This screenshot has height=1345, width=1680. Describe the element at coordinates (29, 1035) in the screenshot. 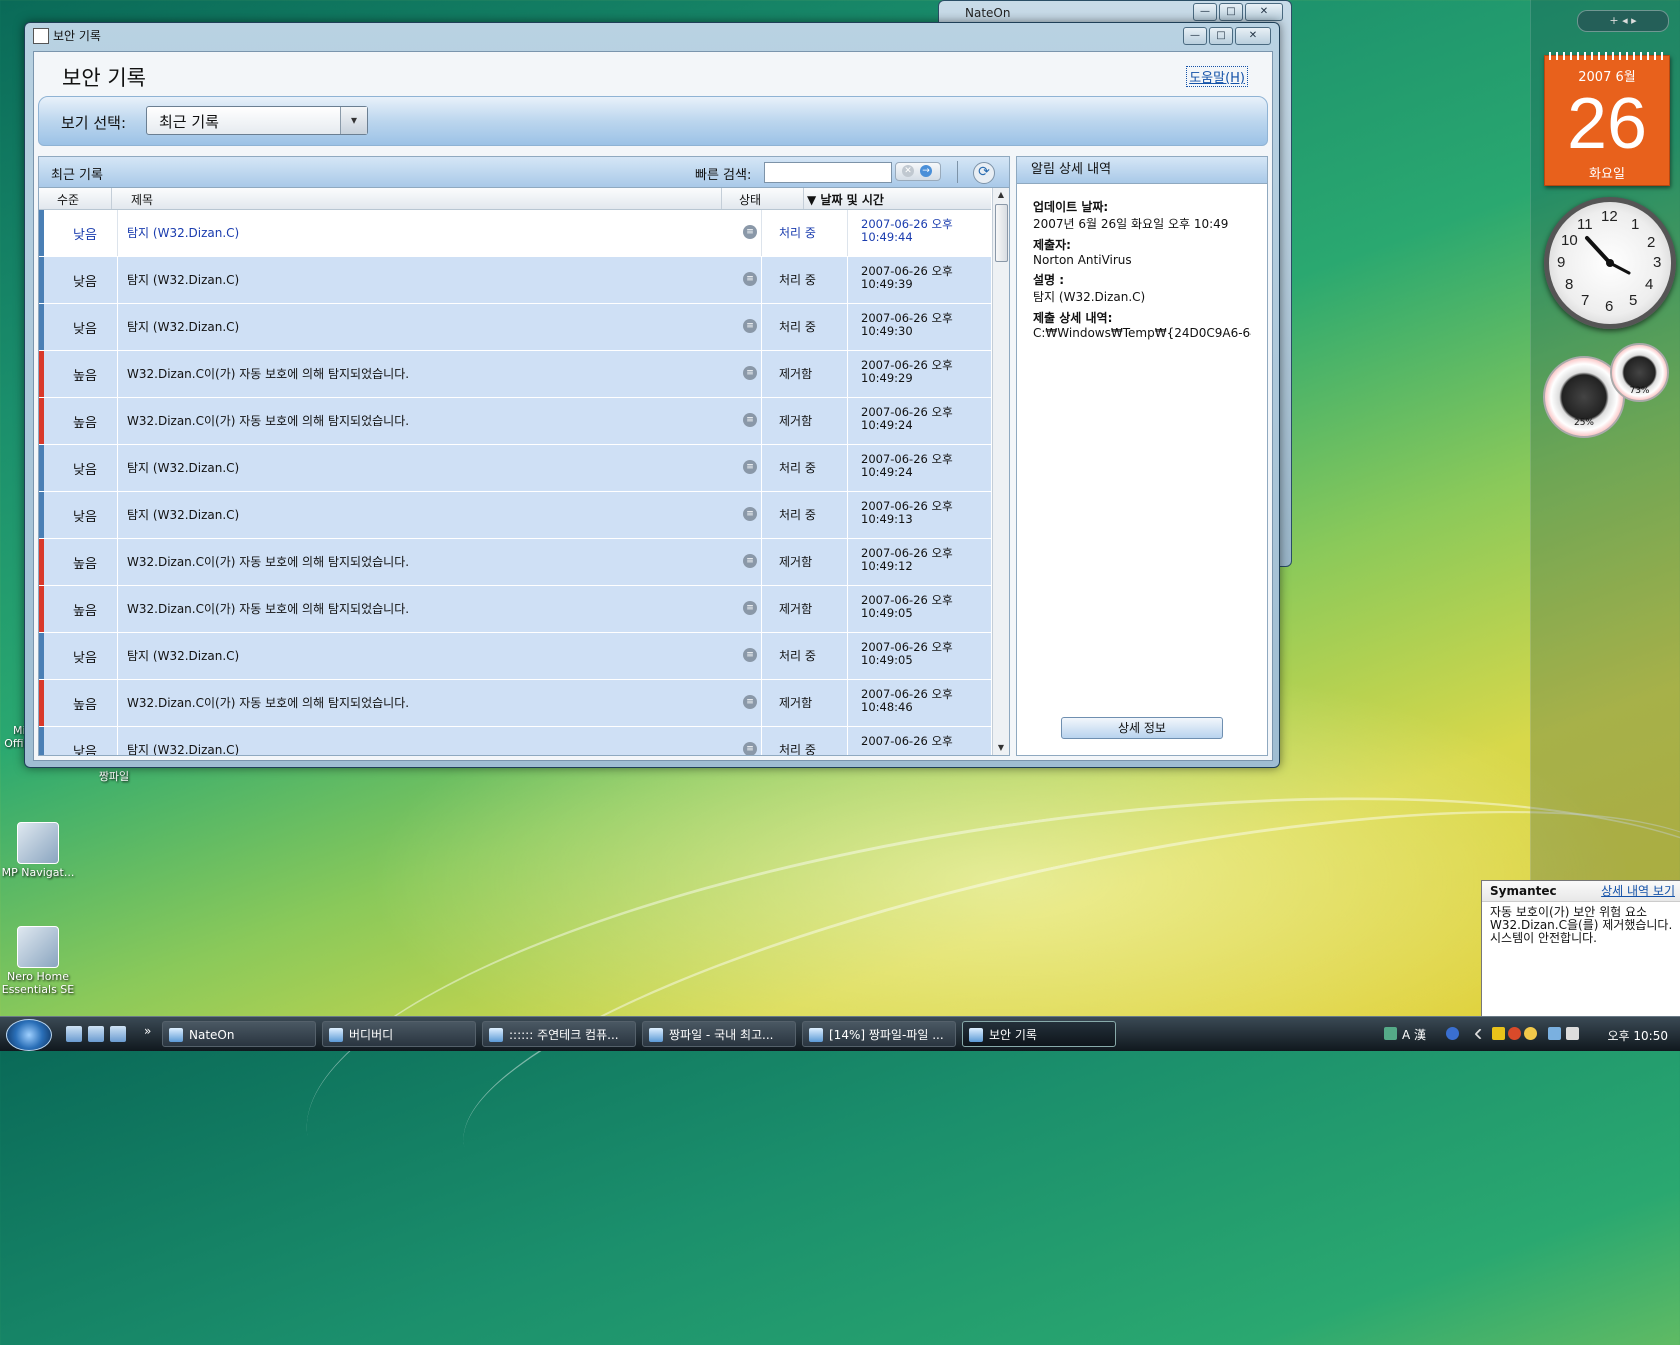

I see `start-button` at that location.